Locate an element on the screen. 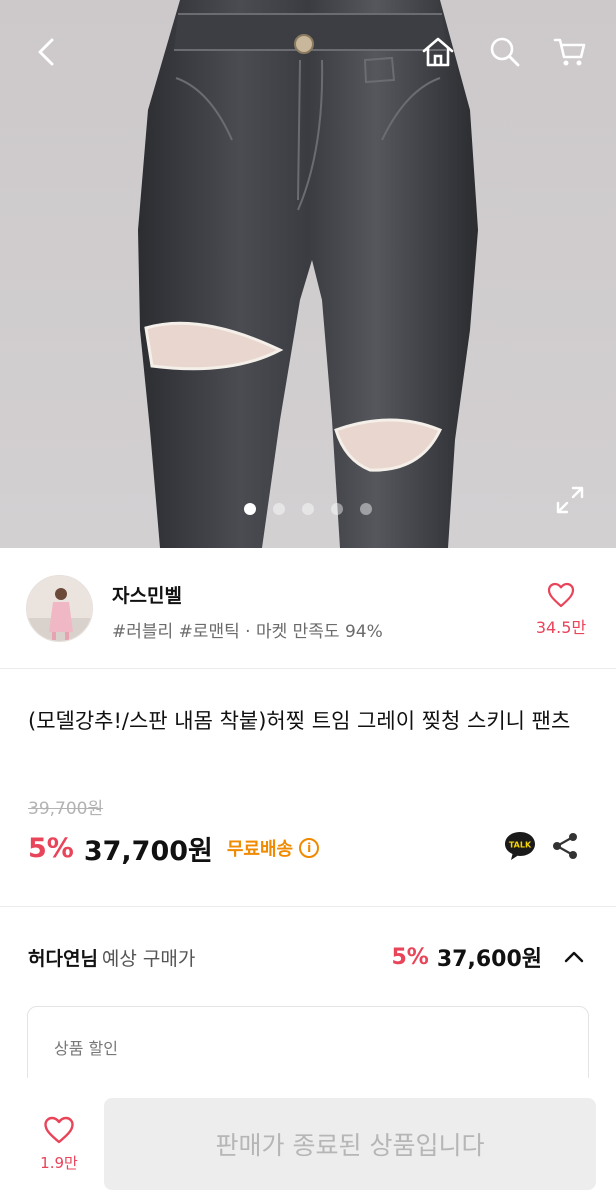 This screenshot has width=616, height=1200. home-icon is located at coordinates (438, 52).